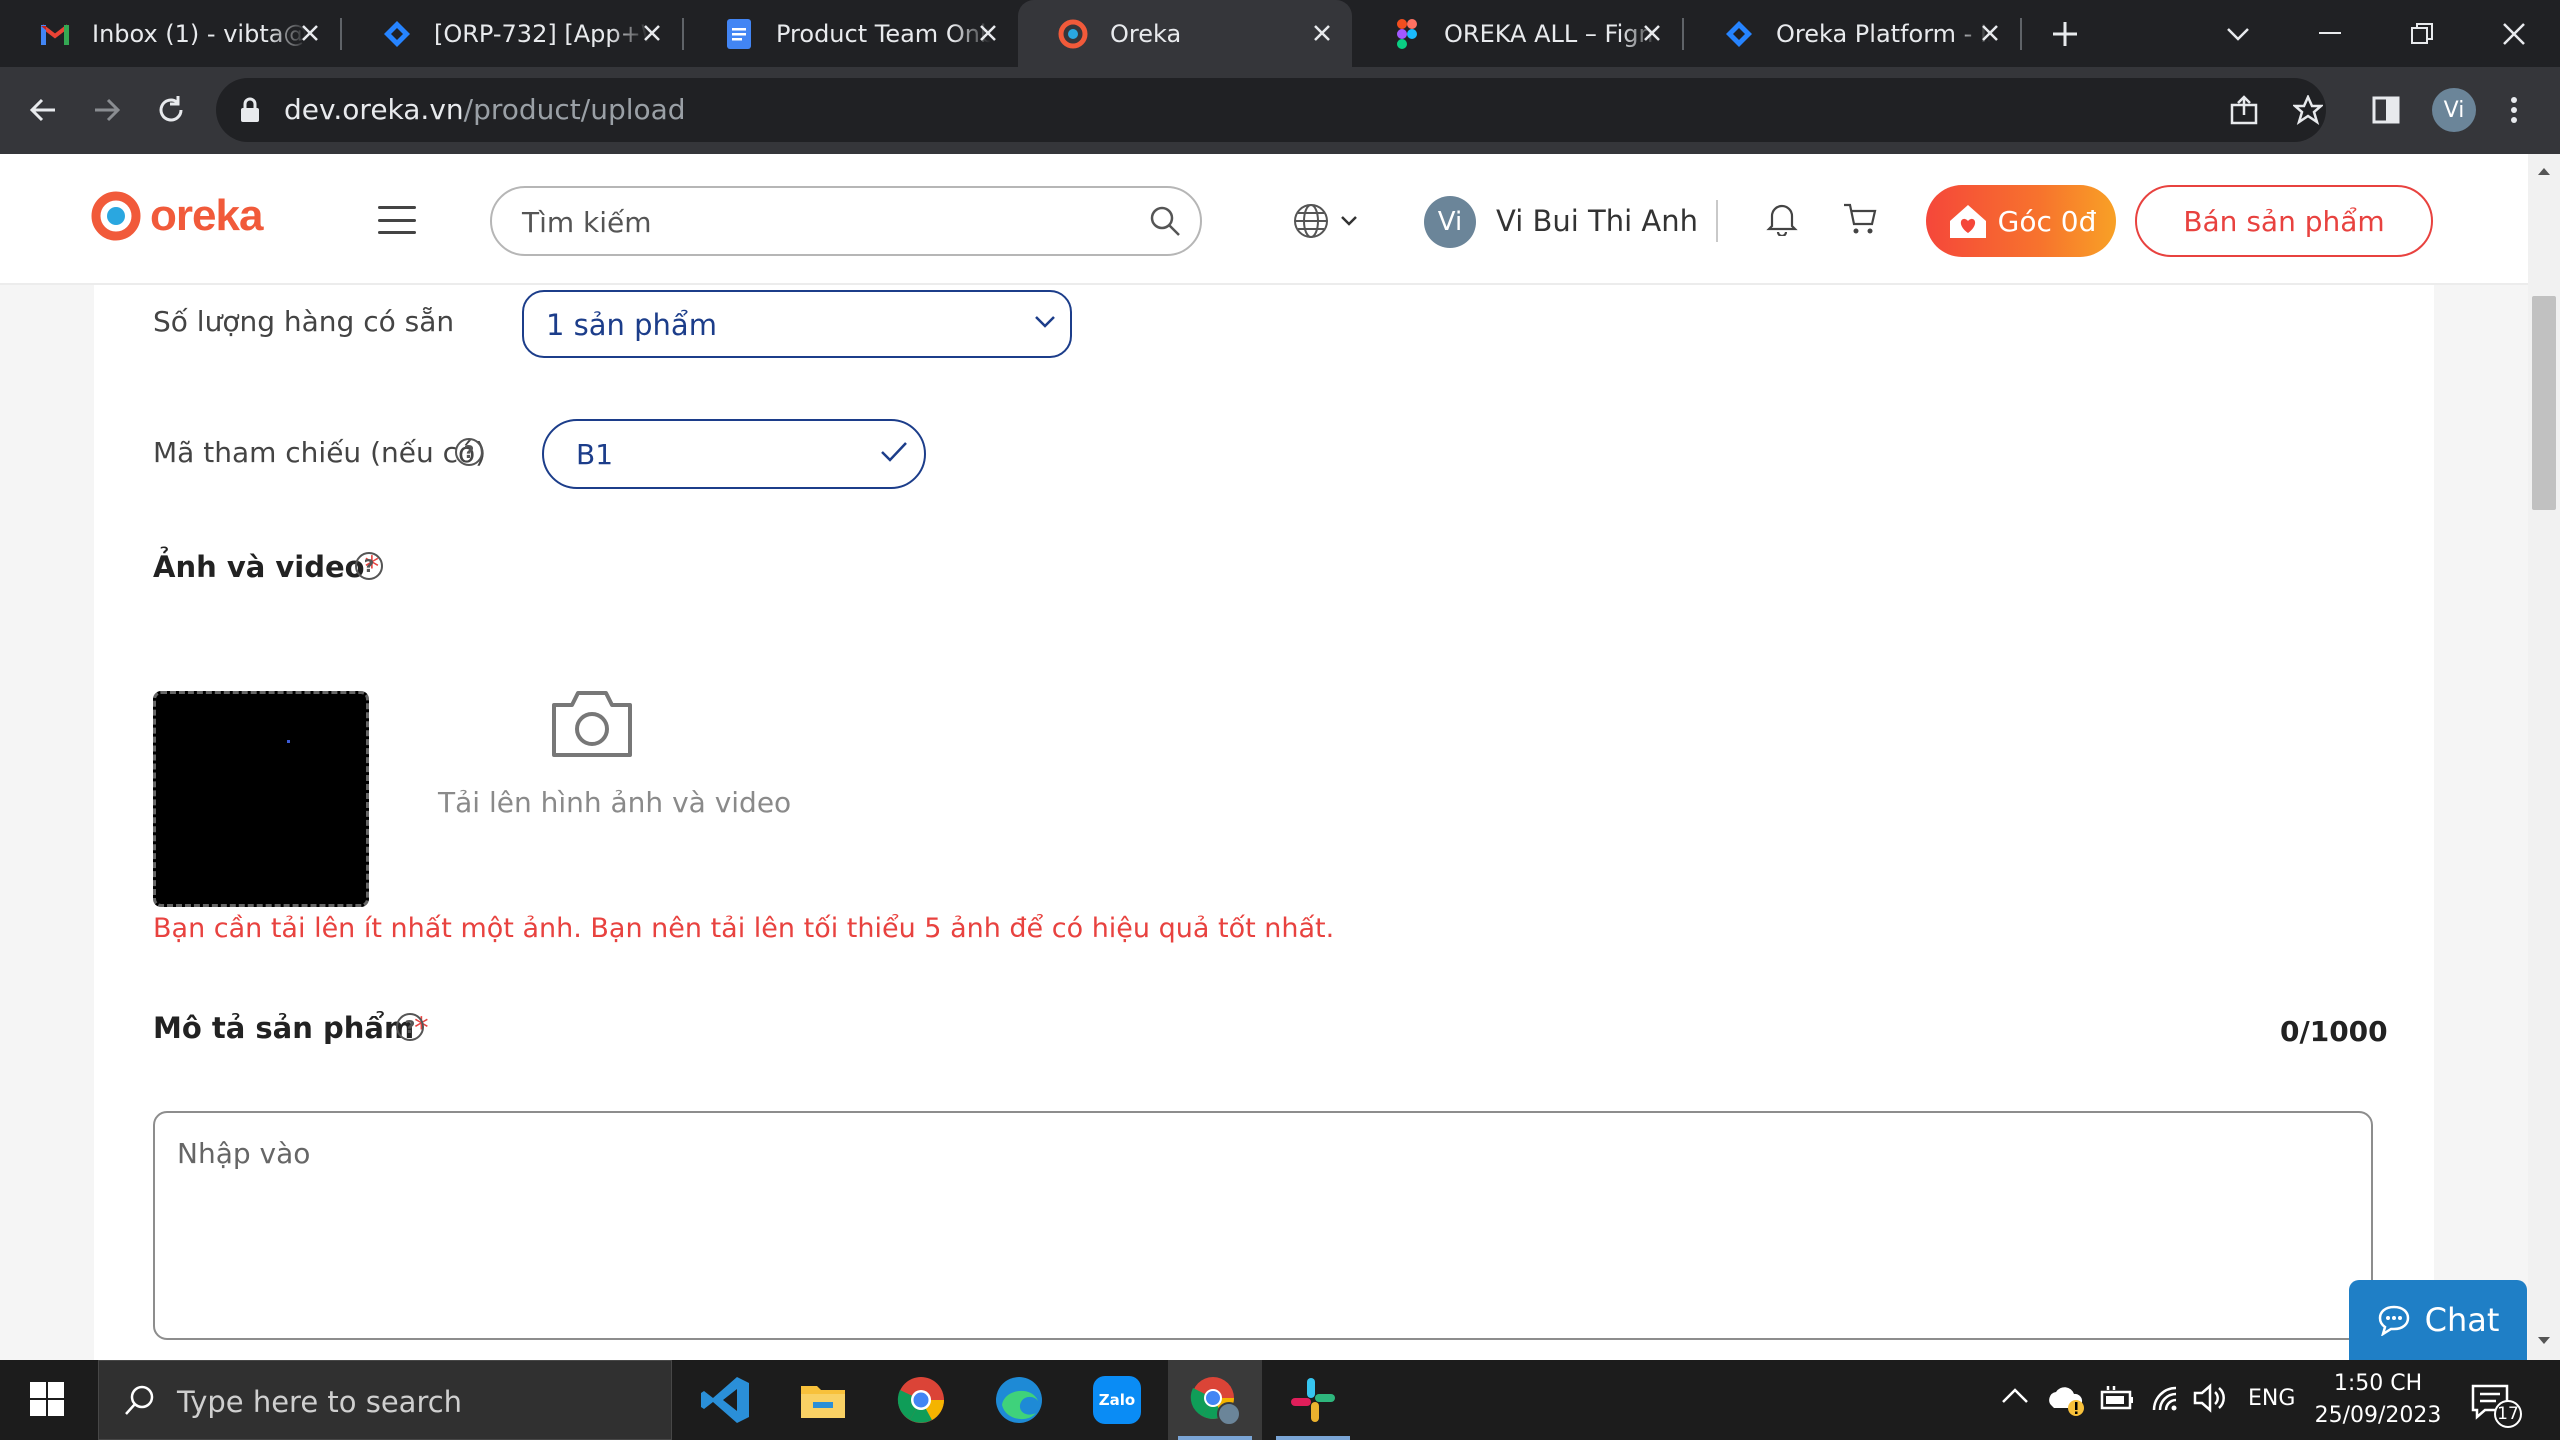 This screenshot has width=2560, height=1440. What do you see at coordinates (2544, 1341) in the screenshot?
I see `scroll-down-arrow` at bounding box center [2544, 1341].